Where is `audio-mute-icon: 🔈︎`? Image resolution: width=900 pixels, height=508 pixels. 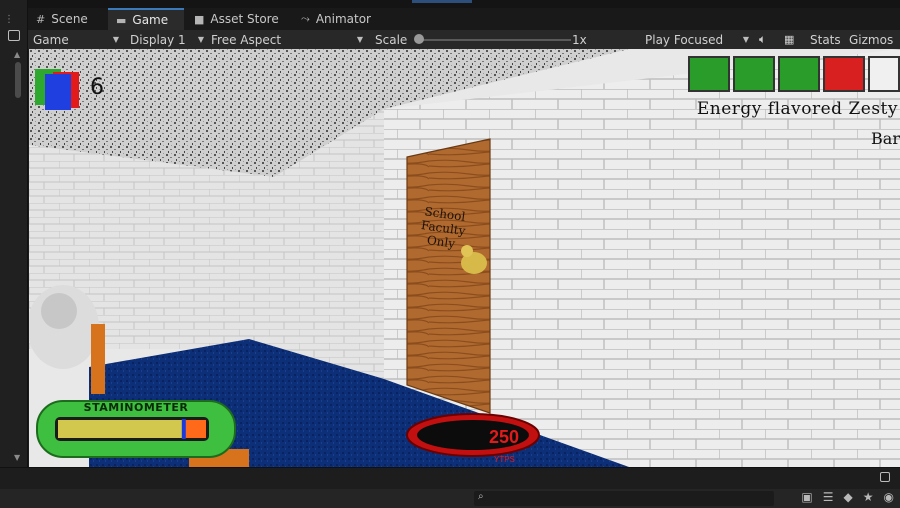 audio-mute-icon: 🔈︎ is located at coordinates (762, 39).